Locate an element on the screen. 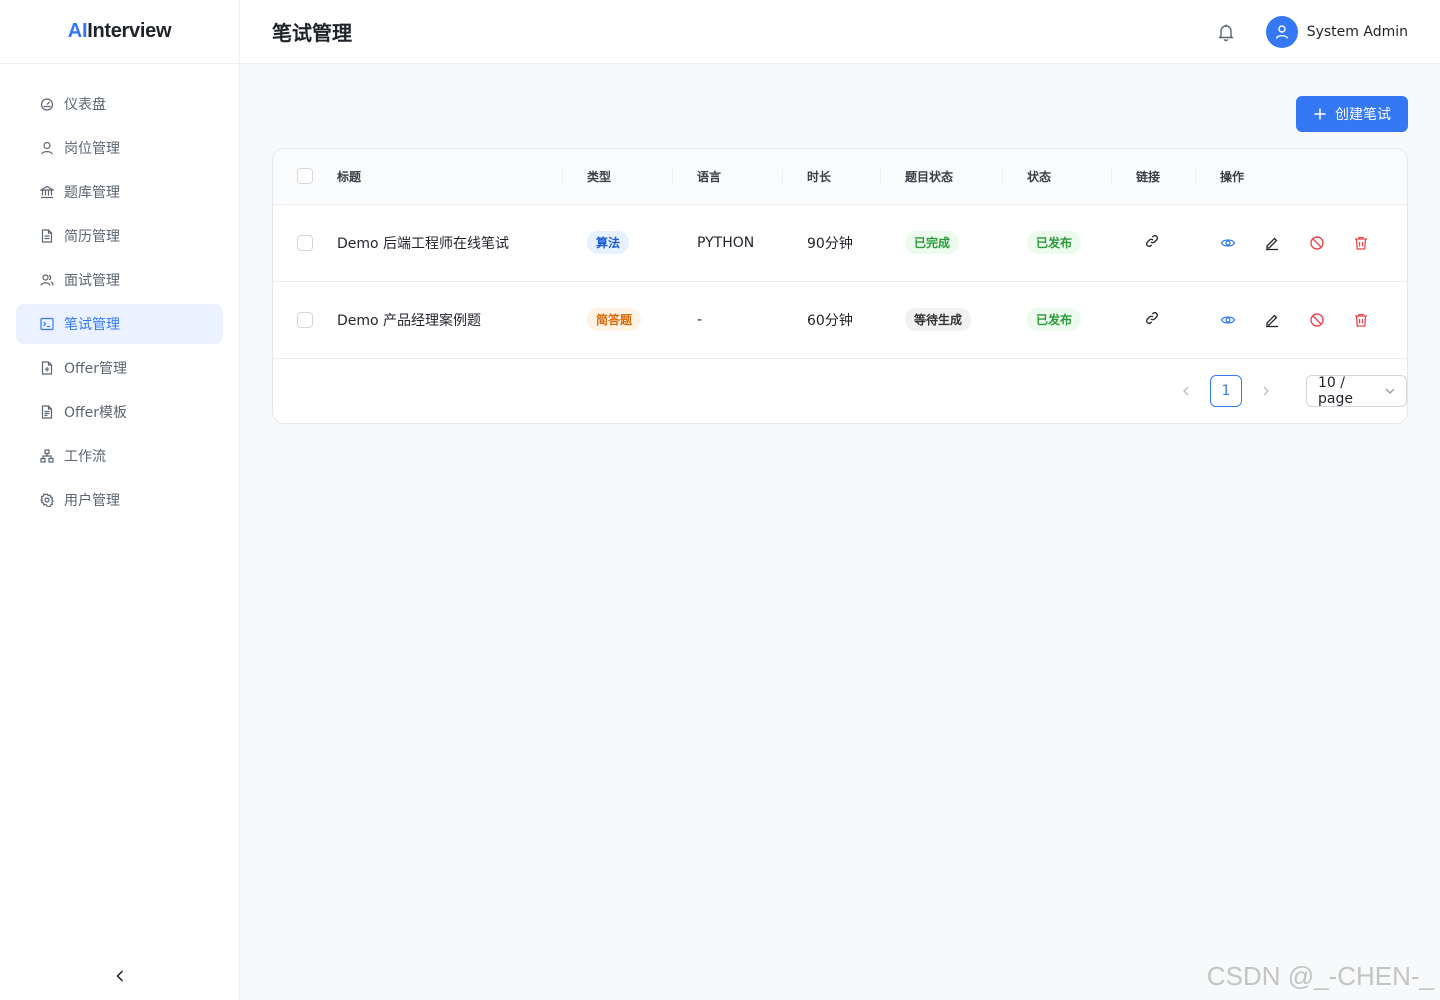 This screenshot has height=1000, width=1440. prev-page-button is located at coordinates (1186, 391).